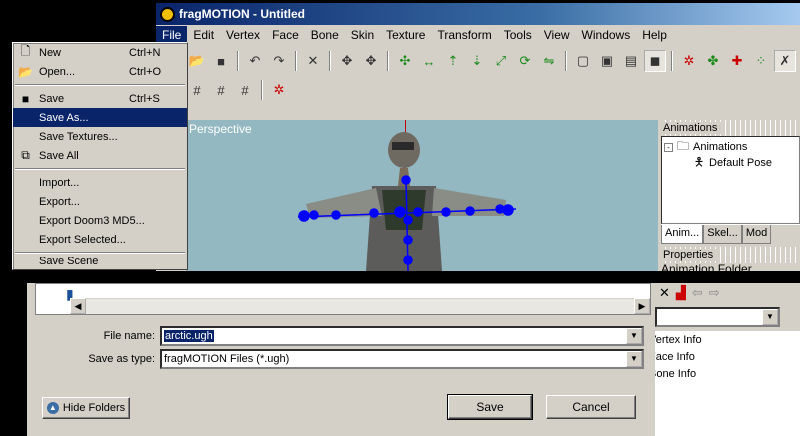 Image resolution: width=800 pixels, height=436 pixels. Describe the element at coordinates (557, 35) in the screenshot. I see `menu-view: View` at that location.